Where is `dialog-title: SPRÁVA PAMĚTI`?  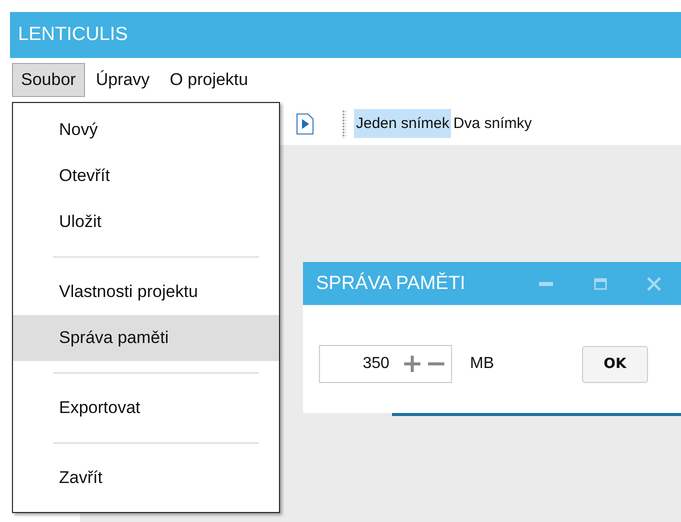
dialog-title: SPRÁVA PAMĚTI is located at coordinates (391, 283).